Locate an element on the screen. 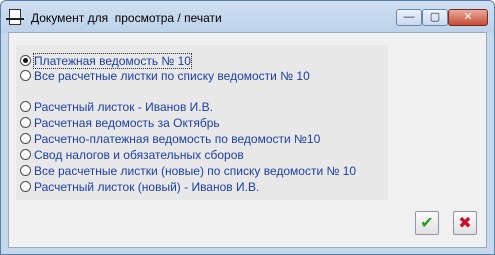  option-payslip-ivanov: Расчетный листок - Иванов И.В. is located at coordinates (116, 106).